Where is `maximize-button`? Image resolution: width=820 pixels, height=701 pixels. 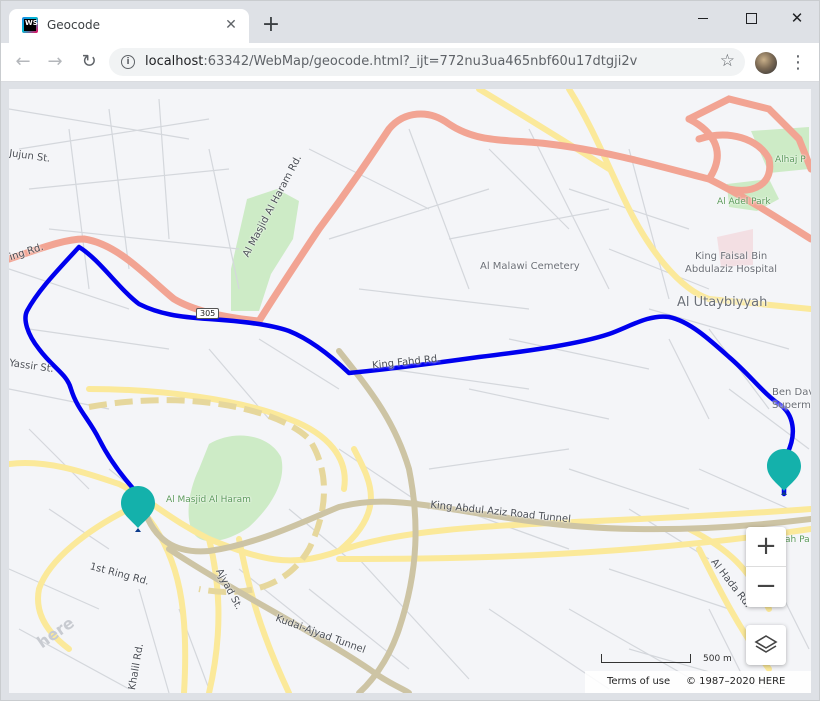
maximize-button is located at coordinates (751, 18).